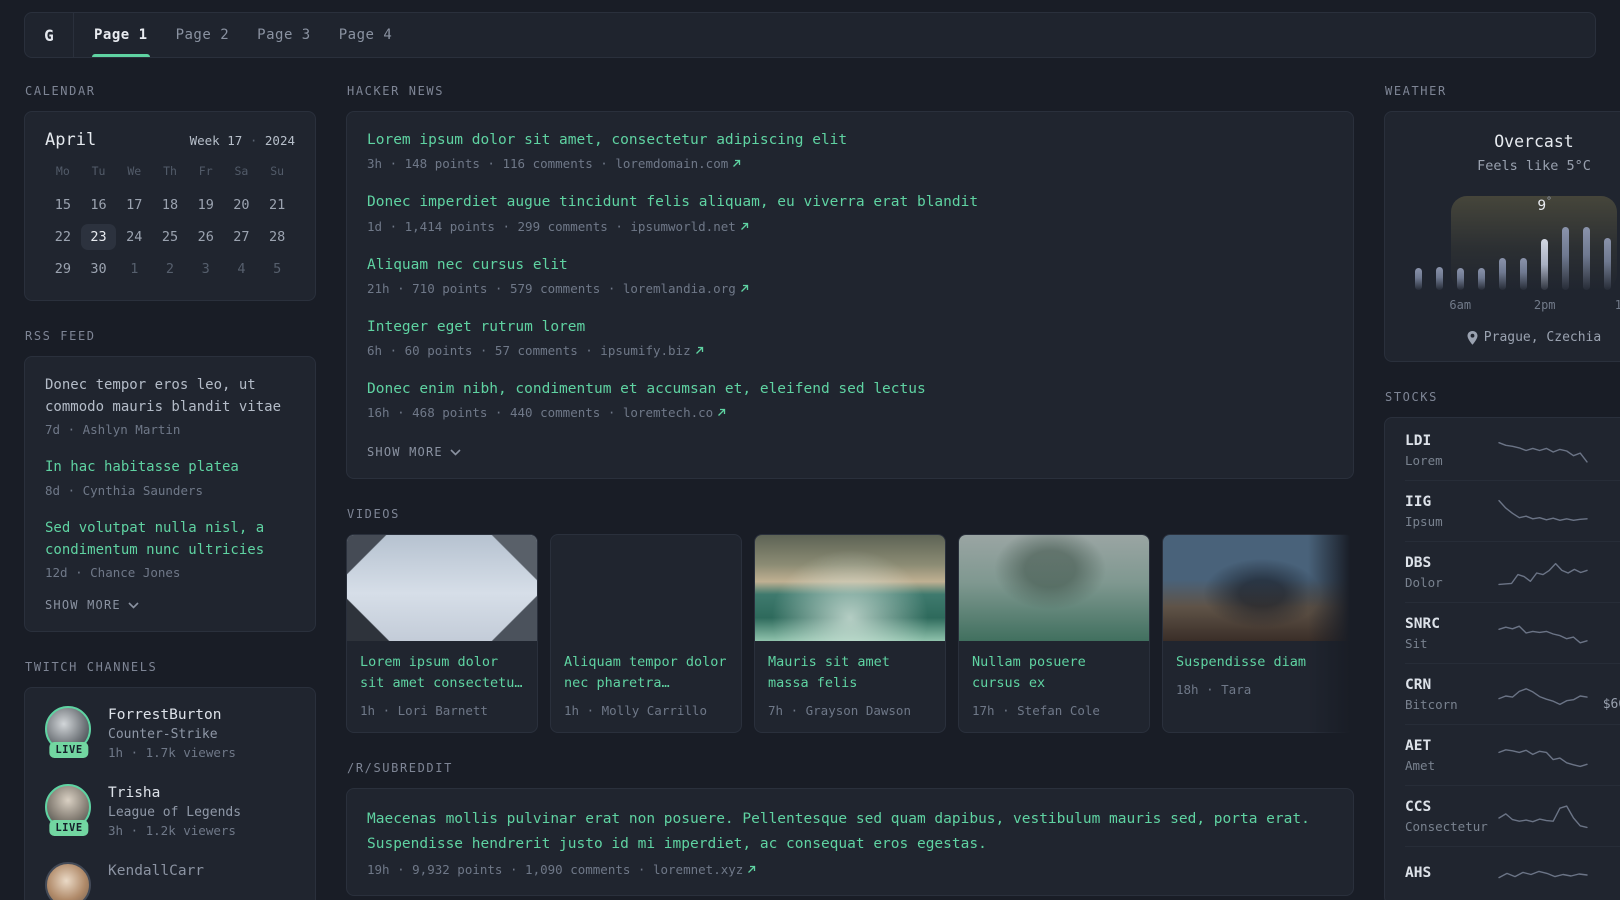 The width and height of the screenshot is (1620, 900). What do you see at coordinates (366, 35) in the screenshot?
I see `tab-page-4: Page 4` at bounding box center [366, 35].